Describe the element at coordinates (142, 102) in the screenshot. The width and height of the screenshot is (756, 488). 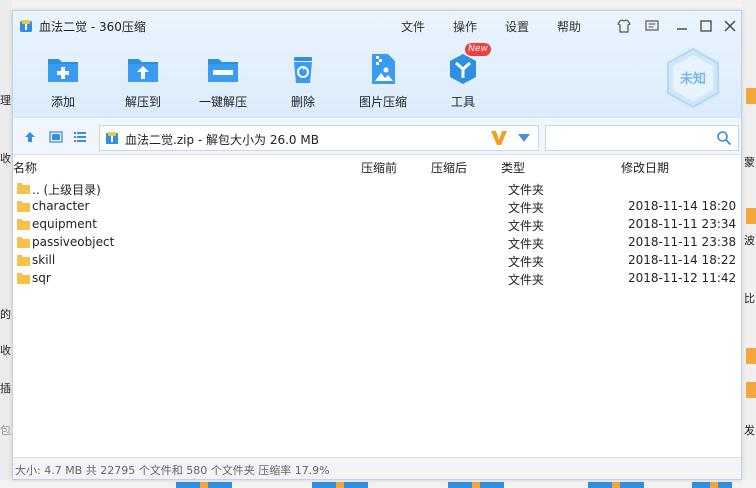
I see `extract-to-label: 解压到` at that location.